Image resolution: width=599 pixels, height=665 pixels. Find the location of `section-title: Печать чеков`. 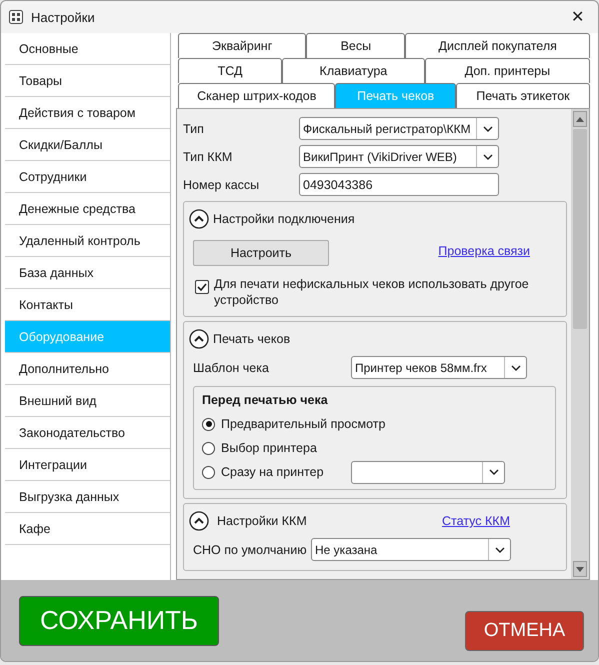

section-title: Печать чеков is located at coordinates (252, 339).